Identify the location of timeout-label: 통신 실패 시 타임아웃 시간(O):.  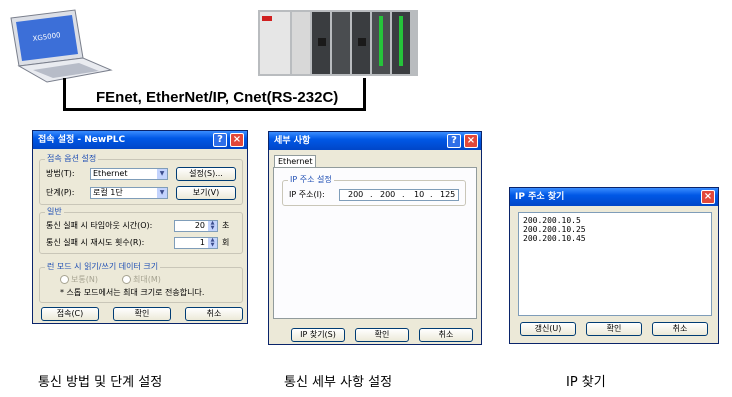
(99, 225).